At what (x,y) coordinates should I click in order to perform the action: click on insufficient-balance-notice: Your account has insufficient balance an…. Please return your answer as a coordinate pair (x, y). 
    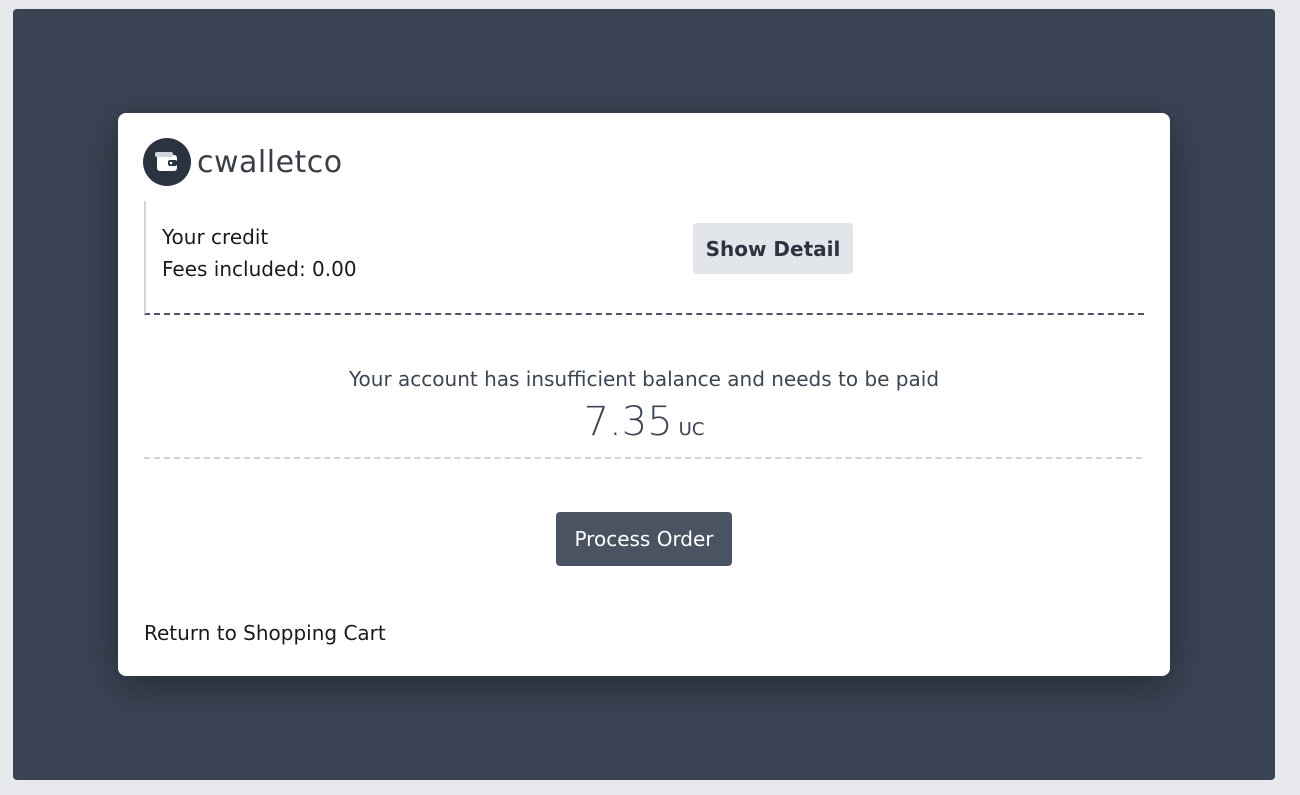
    Looking at the image, I should click on (644, 379).